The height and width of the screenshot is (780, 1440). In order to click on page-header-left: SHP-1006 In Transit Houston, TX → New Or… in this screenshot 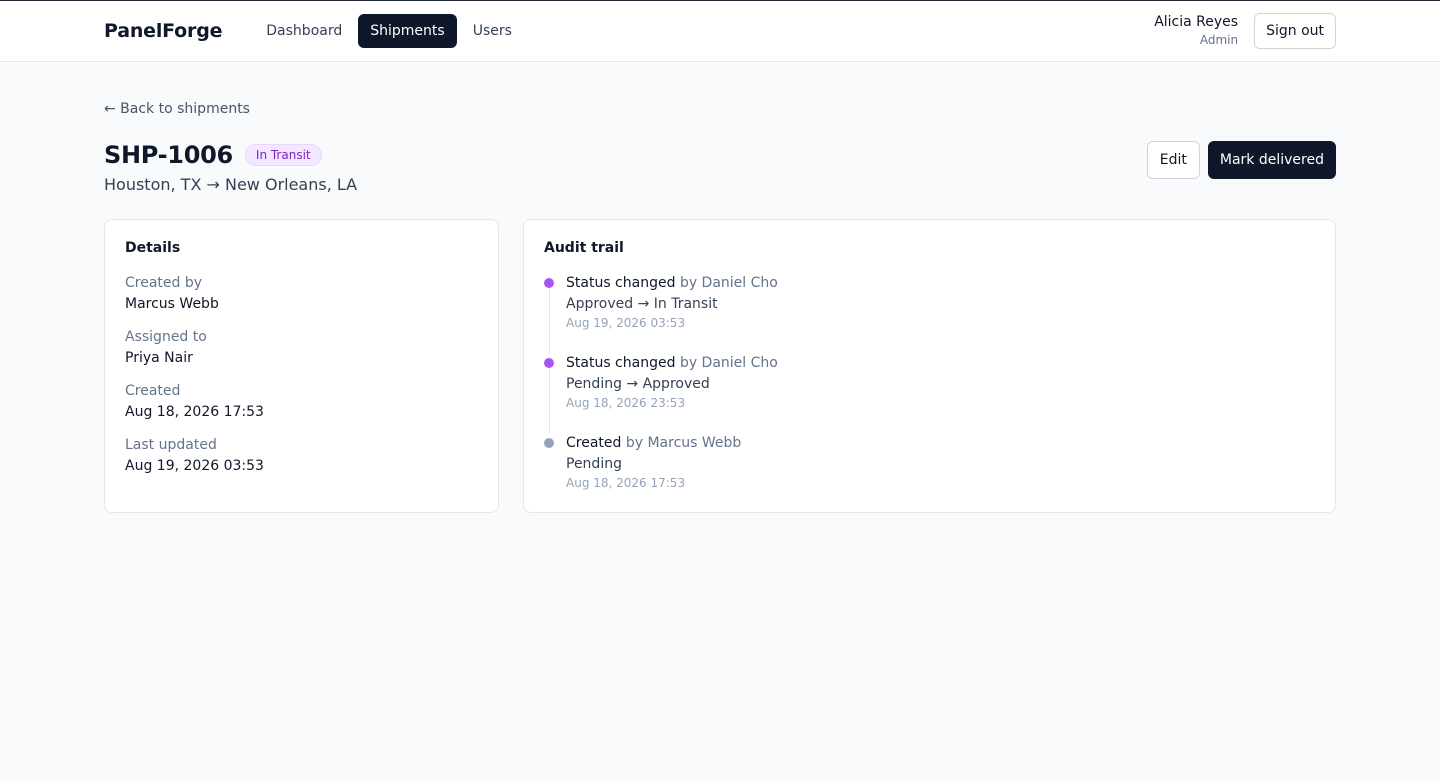, I will do `click(625, 167)`.